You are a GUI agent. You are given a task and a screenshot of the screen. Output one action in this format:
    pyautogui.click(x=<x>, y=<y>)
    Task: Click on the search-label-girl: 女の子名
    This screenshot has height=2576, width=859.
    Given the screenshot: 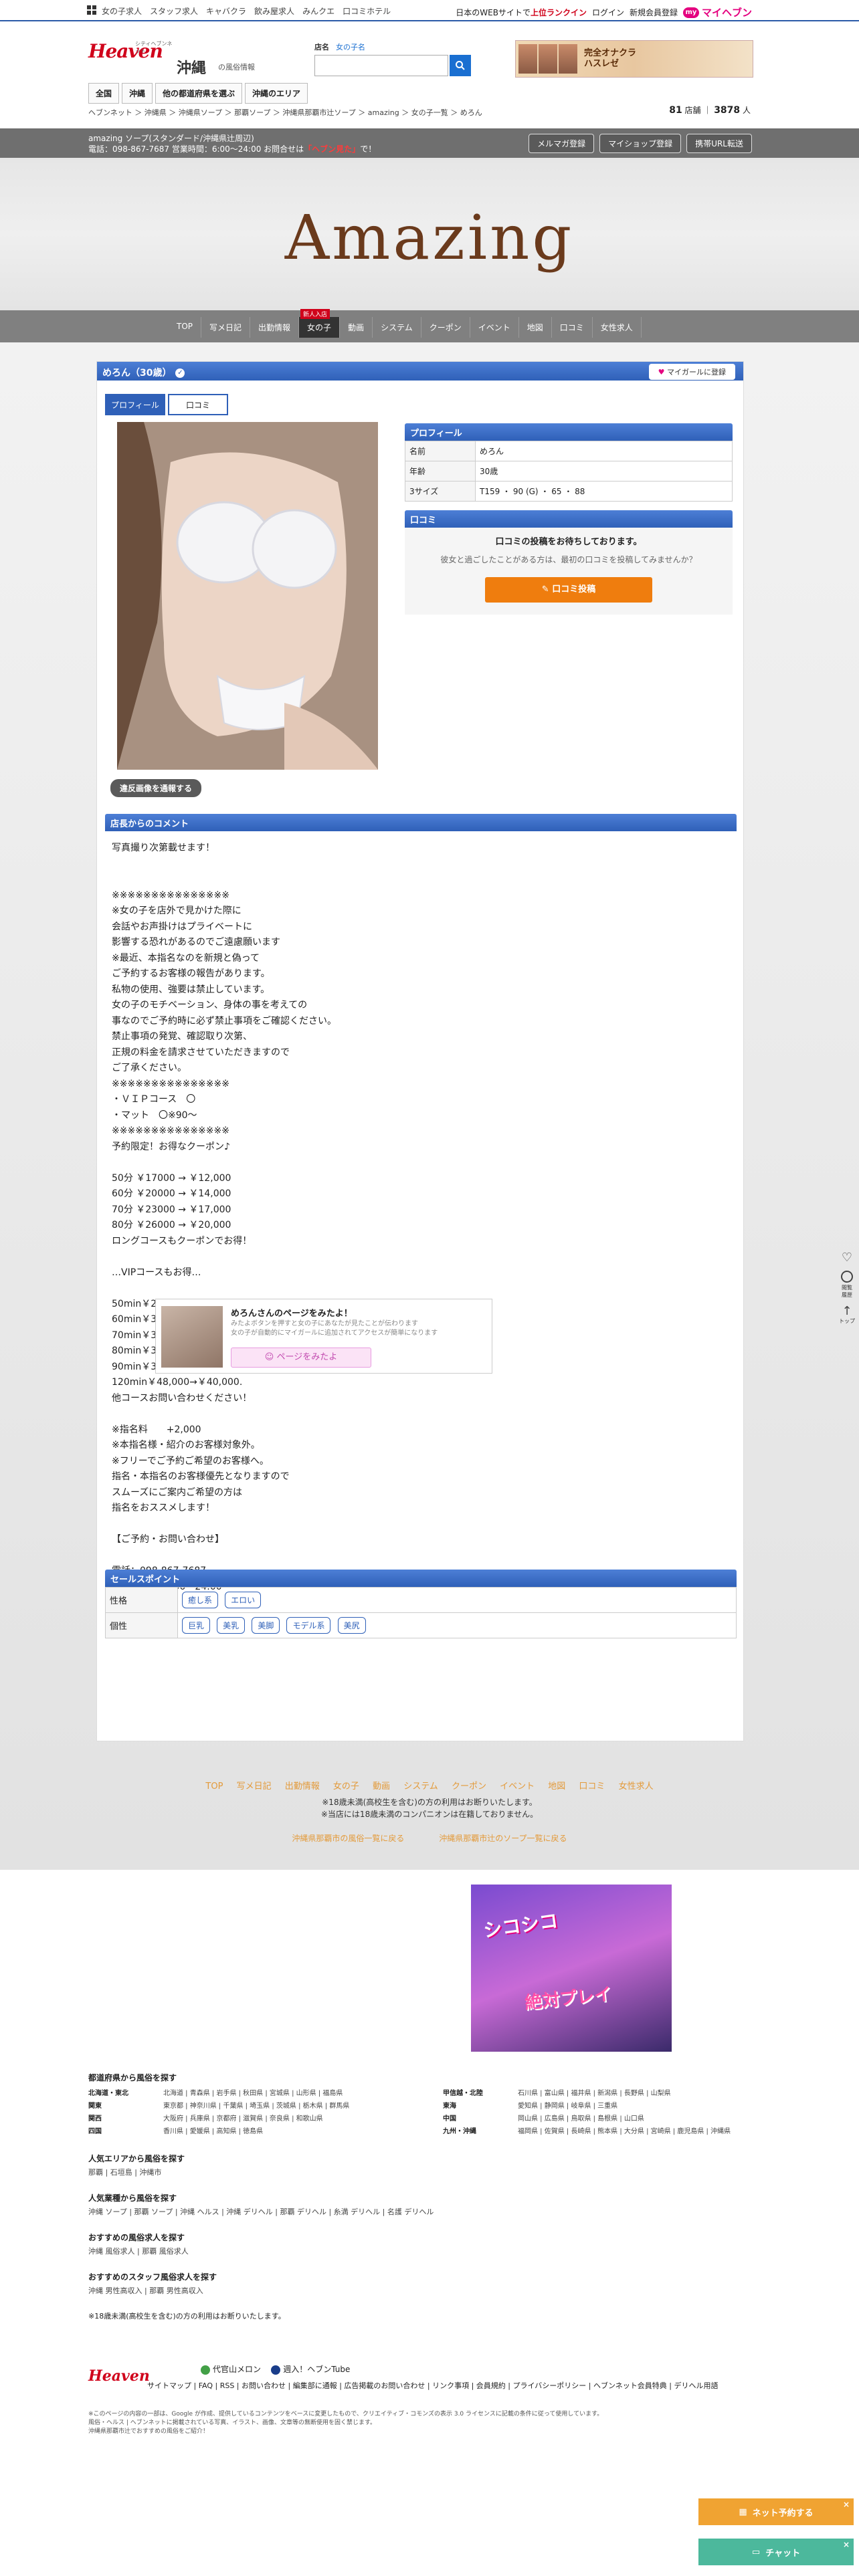 What is the action you would take?
    pyautogui.click(x=351, y=47)
    